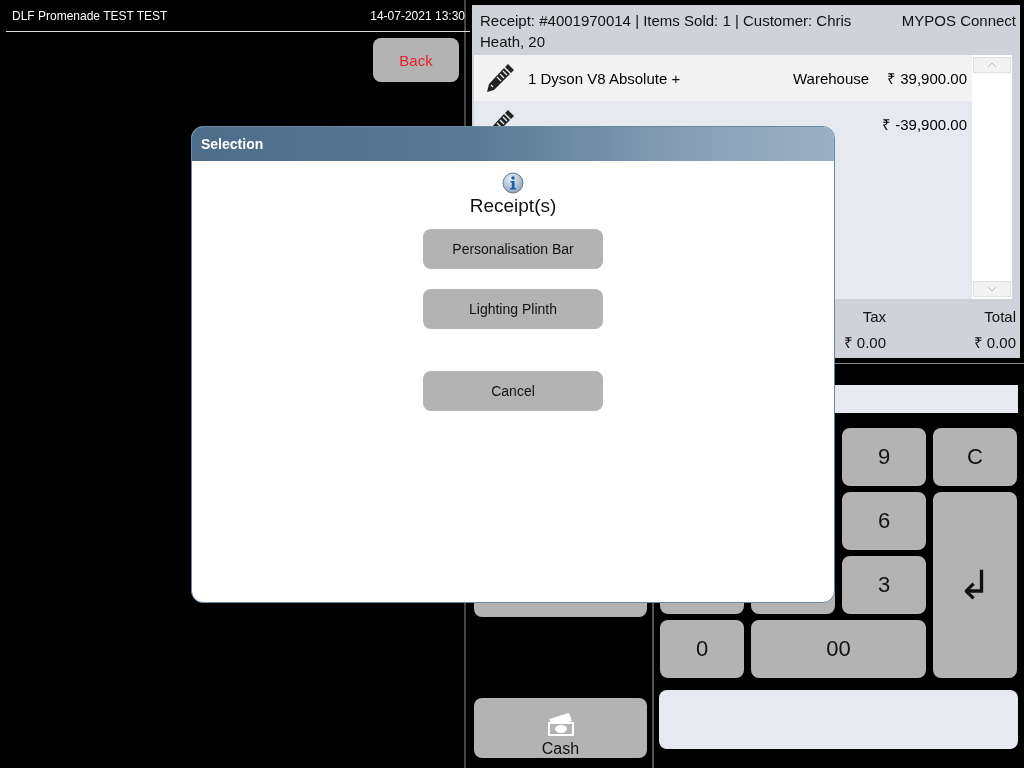 Image resolution: width=1024 pixels, height=768 pixels. What do you see at coordinates (999, 316) in the screenshot?
I see `totals-label: Total` at bounding box center [999, 316].